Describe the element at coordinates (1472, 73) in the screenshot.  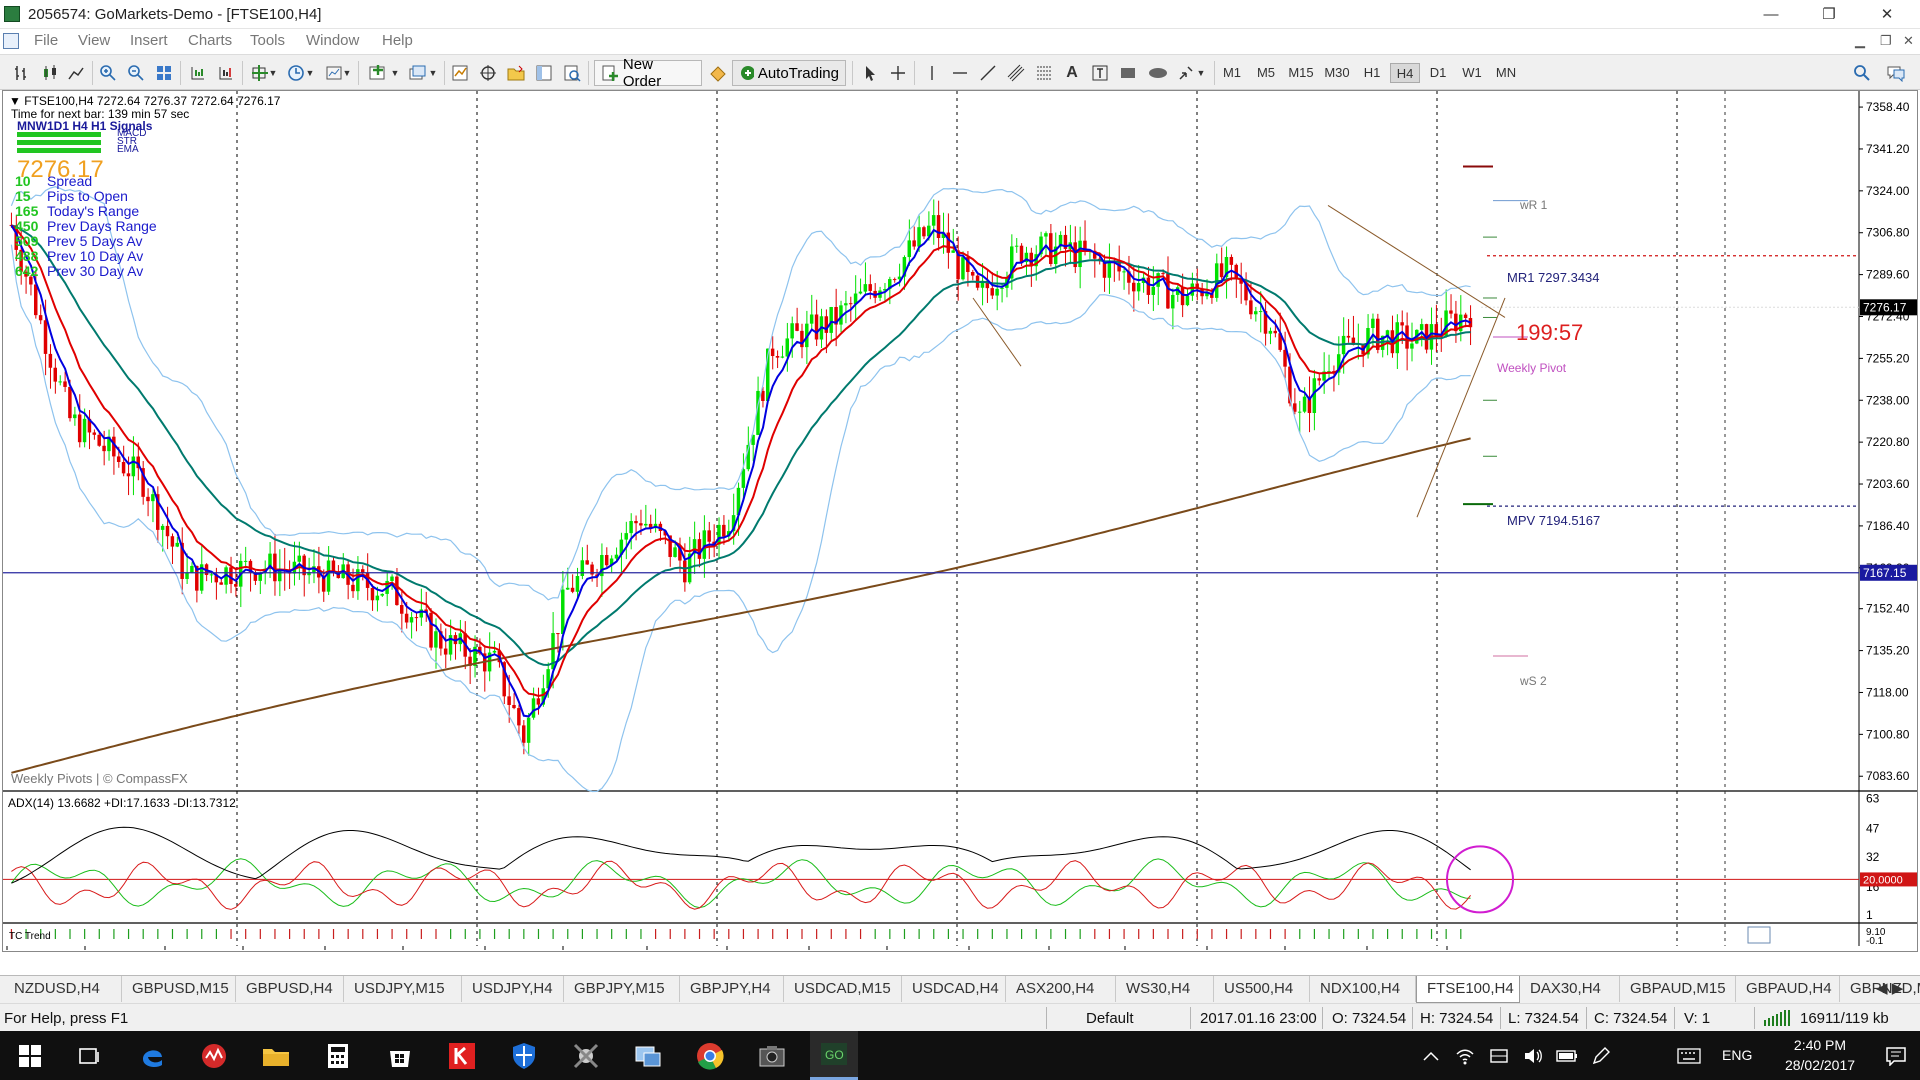
I see `timeframe-w1: W1` at that location.